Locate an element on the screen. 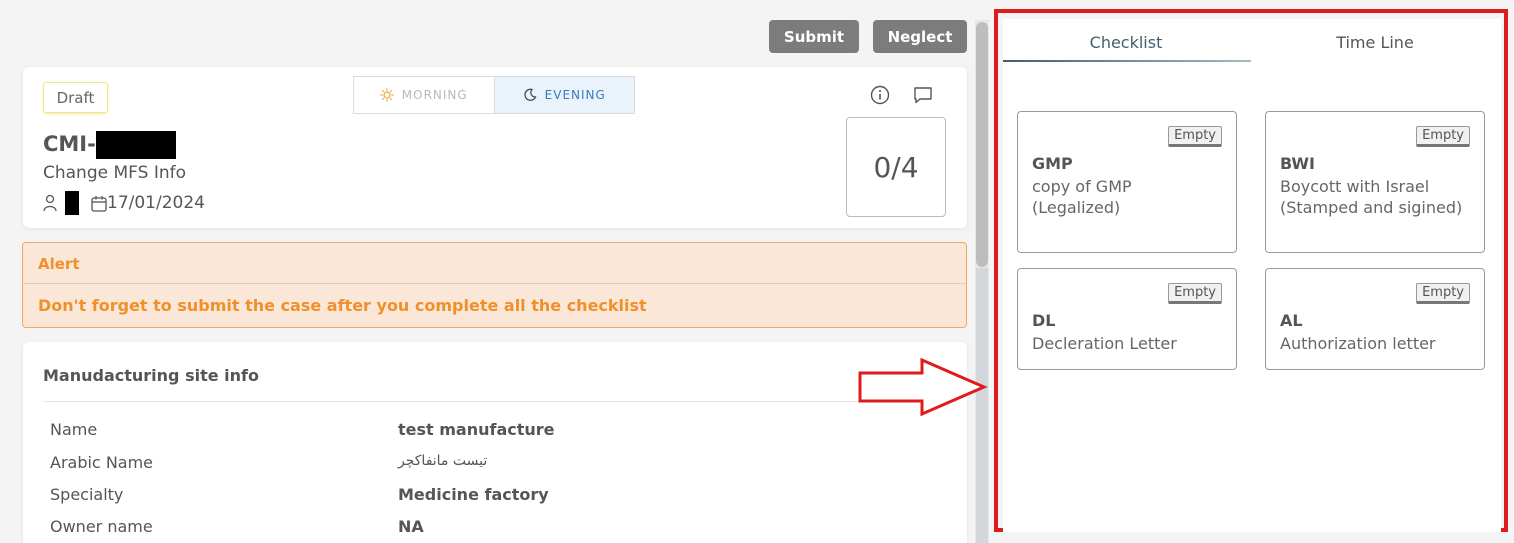  tab-timeline: Time Line is located at coordinates (1375, 47).